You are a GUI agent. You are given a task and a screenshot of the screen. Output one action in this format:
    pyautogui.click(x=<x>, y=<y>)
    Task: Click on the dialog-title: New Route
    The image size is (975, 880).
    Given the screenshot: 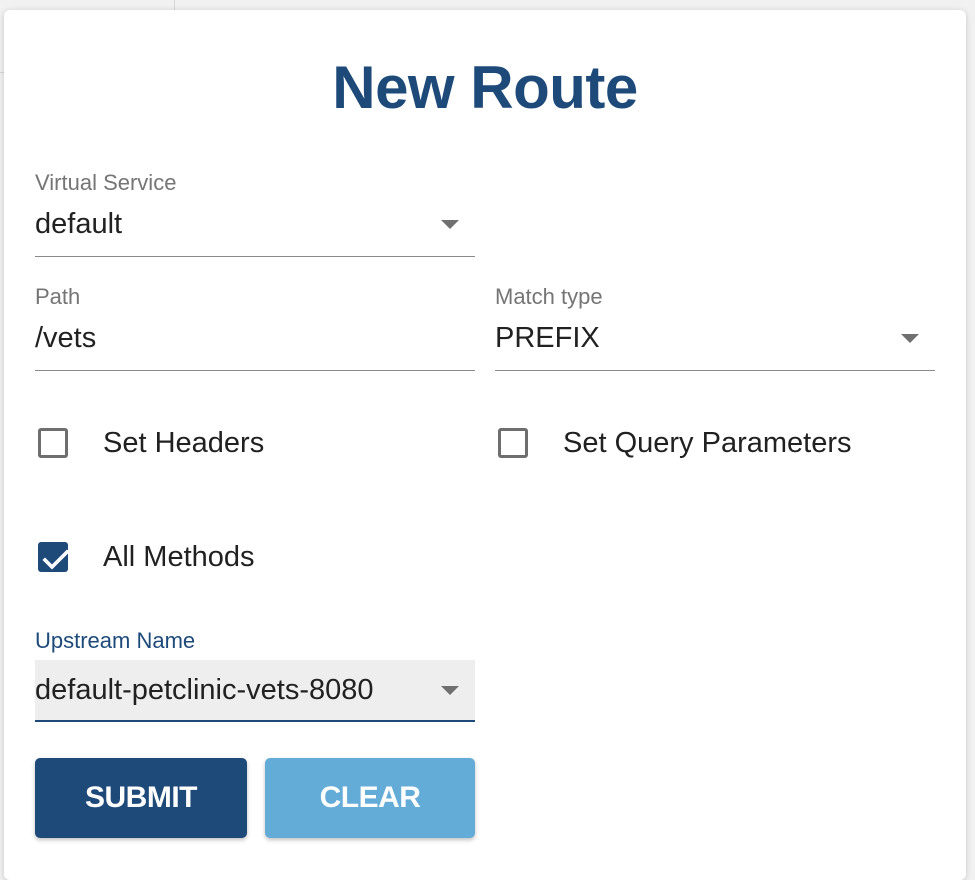 What is the action you would take?
    pyautogui.click(x=485, y=87)
    